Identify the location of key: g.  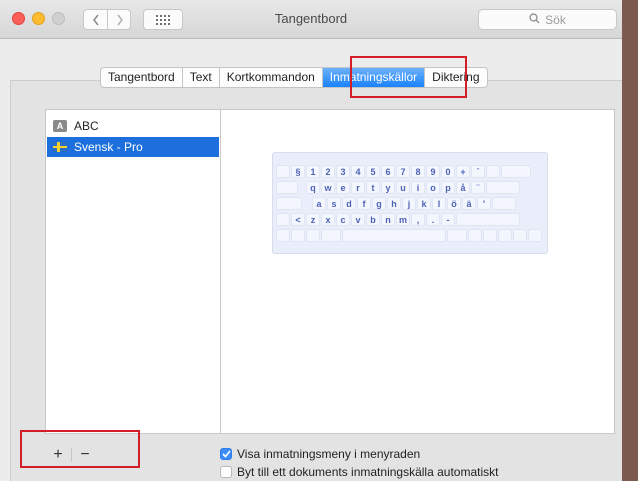
(379, 203).